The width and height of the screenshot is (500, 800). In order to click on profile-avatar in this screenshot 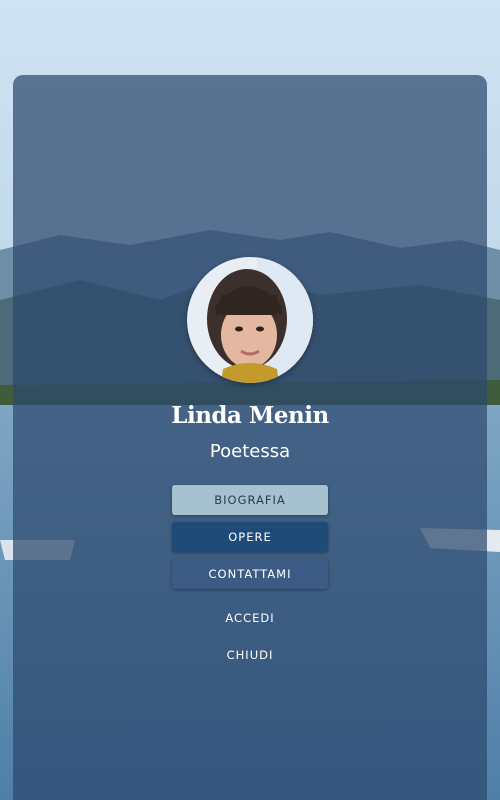, I will do `click(250, 320)`.